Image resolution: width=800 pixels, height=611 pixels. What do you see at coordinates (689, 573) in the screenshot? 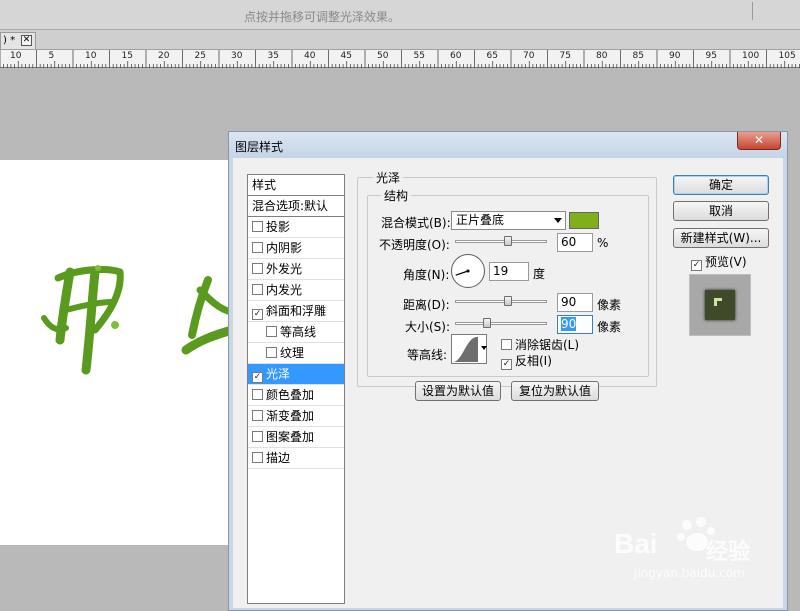
I see `watermark-url: jingyan.baidu.com` at bounding box center [689, 573].